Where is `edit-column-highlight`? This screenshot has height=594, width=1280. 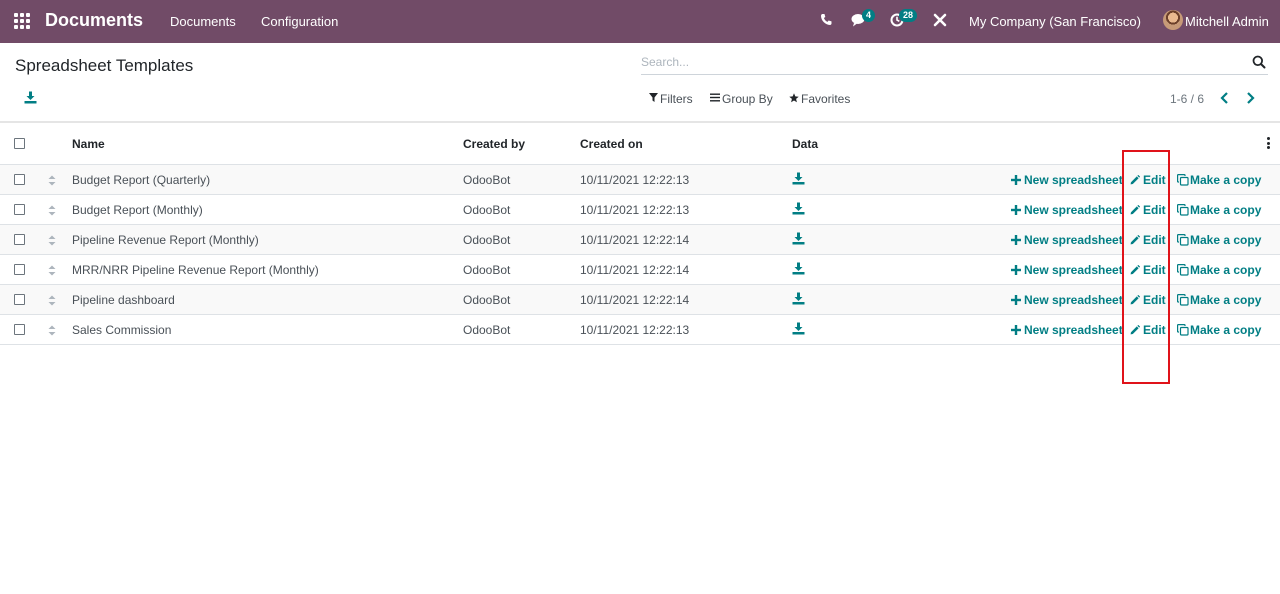 edit-column-highlight is located at coordinates (1146, 267).